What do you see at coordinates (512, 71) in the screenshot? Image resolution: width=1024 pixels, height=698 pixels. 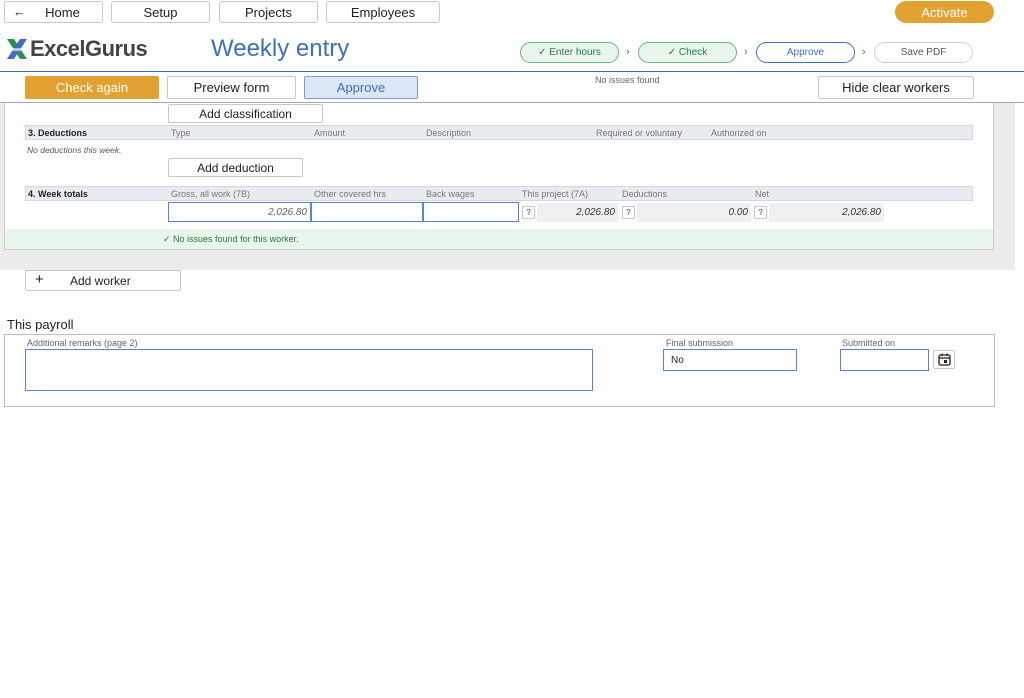 I see `header-divider` at bounding box center [512, 71].